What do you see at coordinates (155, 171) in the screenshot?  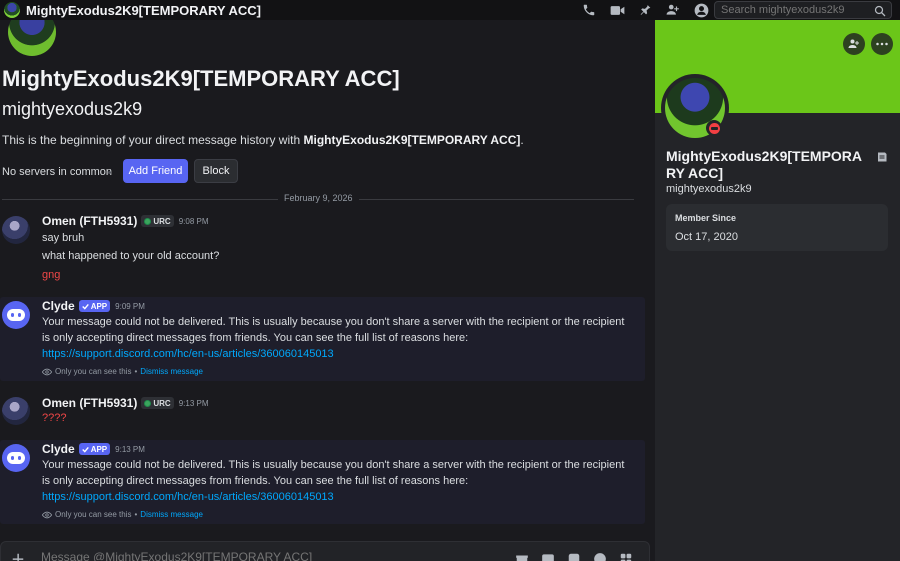 I see `add-friend-button: Add Friend` at bounding box center [155, 171].